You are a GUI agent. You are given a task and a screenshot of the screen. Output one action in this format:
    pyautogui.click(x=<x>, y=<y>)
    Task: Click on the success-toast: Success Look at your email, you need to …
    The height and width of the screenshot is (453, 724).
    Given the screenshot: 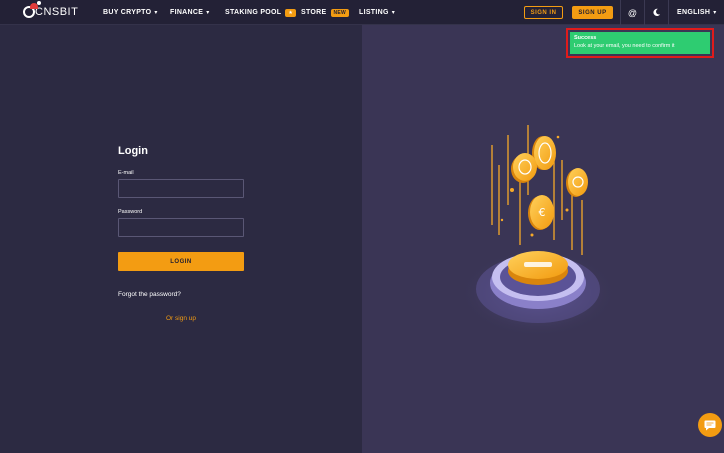 What is the action you would take?
    pyautogui.click(x=640, y=43)
    